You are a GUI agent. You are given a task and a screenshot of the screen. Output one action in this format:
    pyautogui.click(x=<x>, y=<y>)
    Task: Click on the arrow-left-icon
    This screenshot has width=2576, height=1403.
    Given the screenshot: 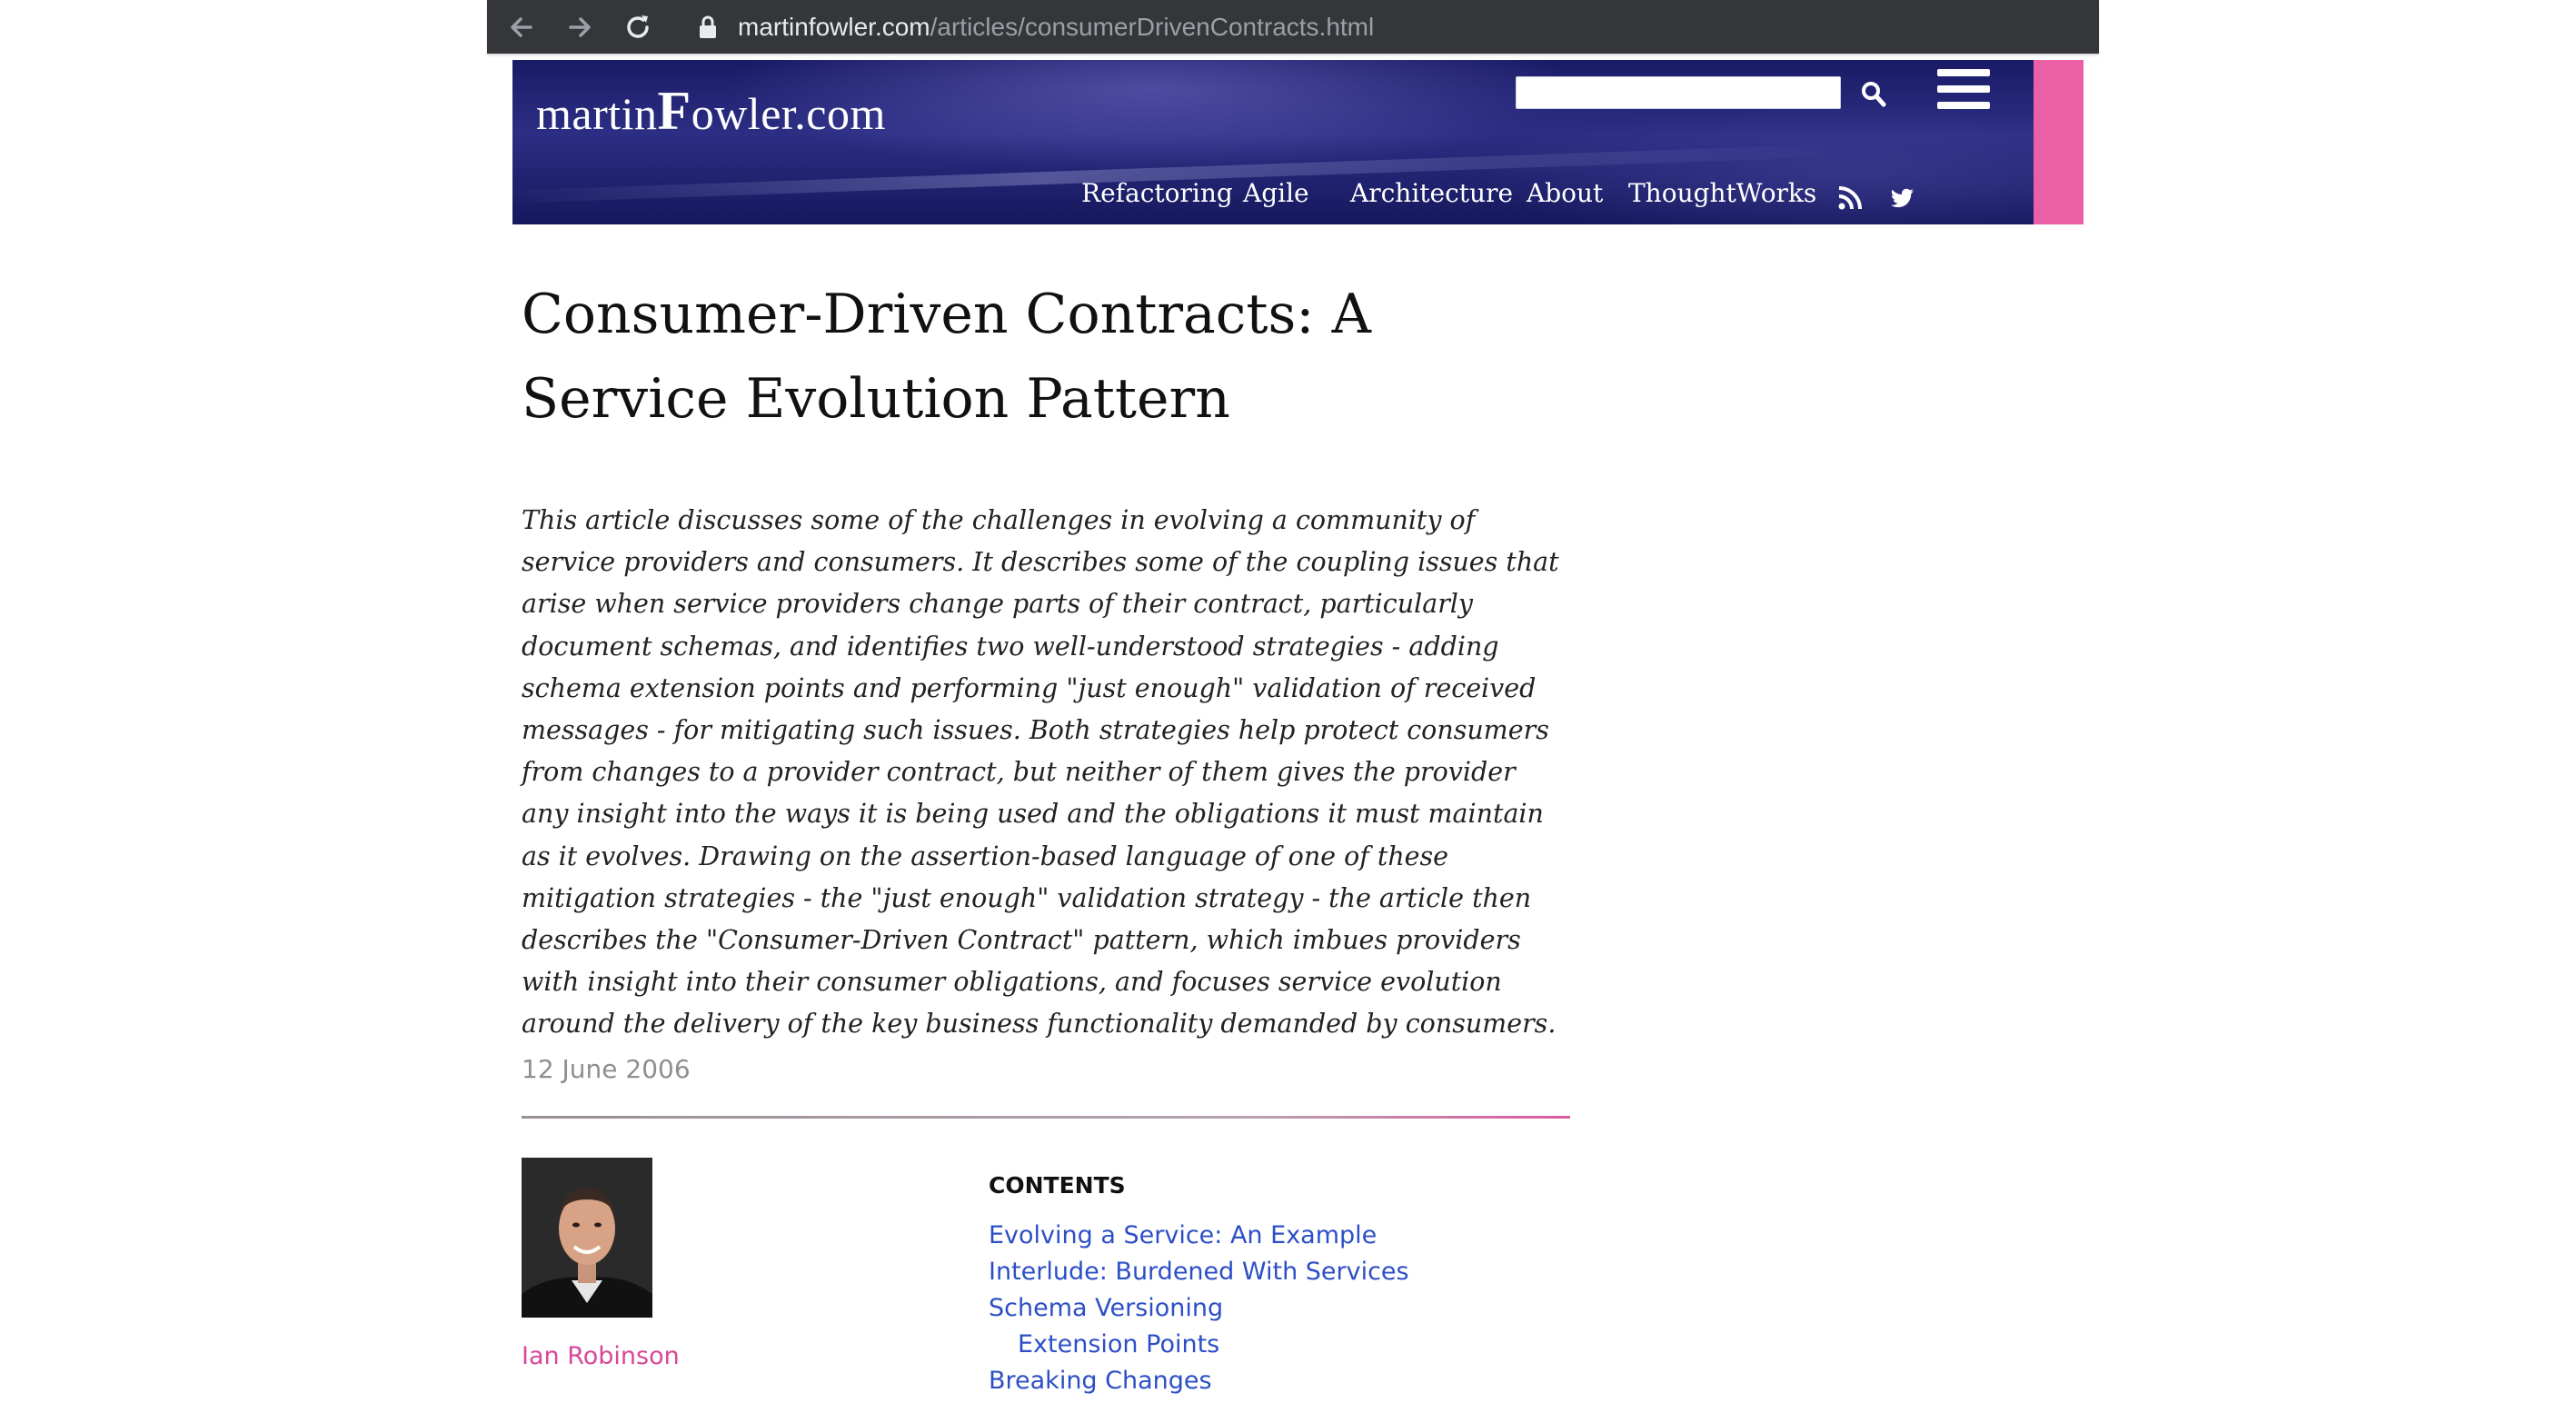 What is the action you would take?
    pyautogui.click(x=521, y=27)
    